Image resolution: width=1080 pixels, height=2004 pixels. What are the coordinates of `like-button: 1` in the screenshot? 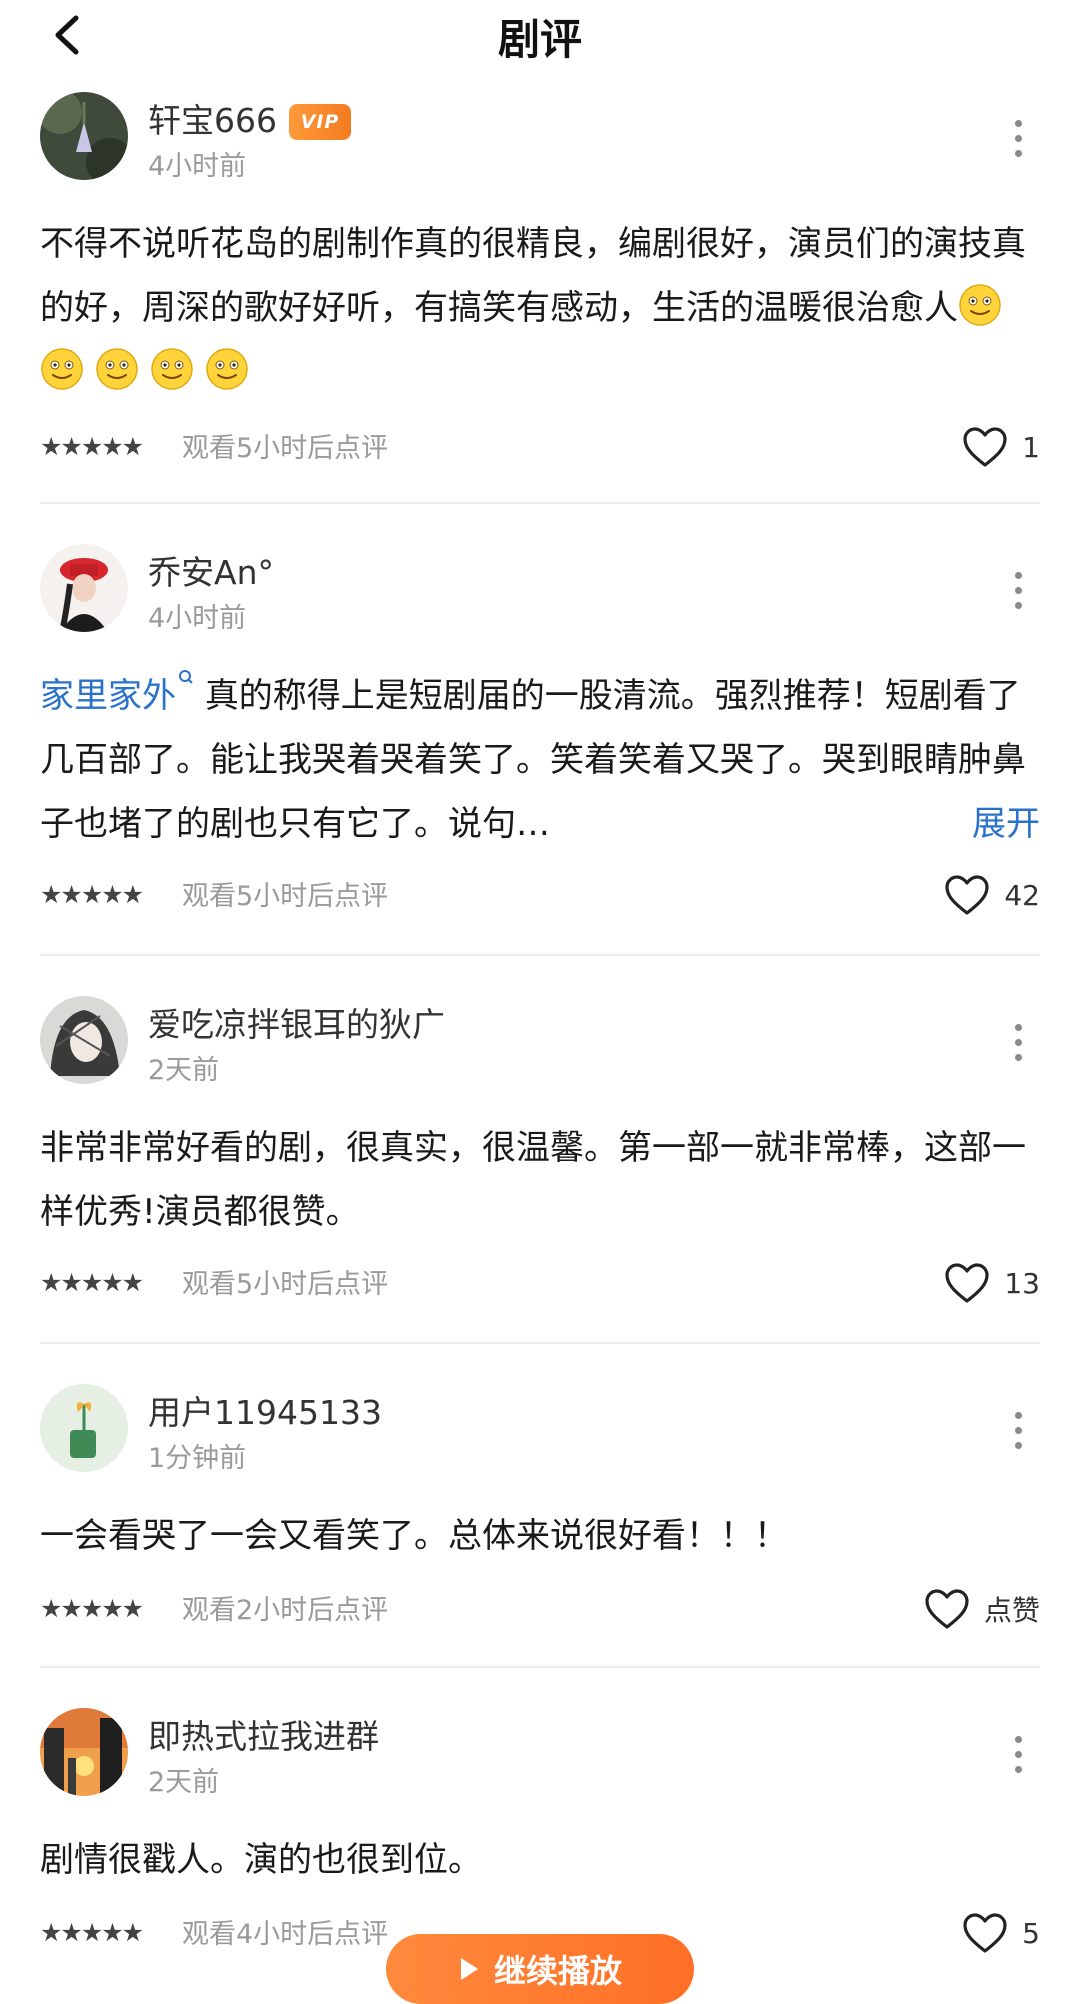 It's located at (1001, 447).